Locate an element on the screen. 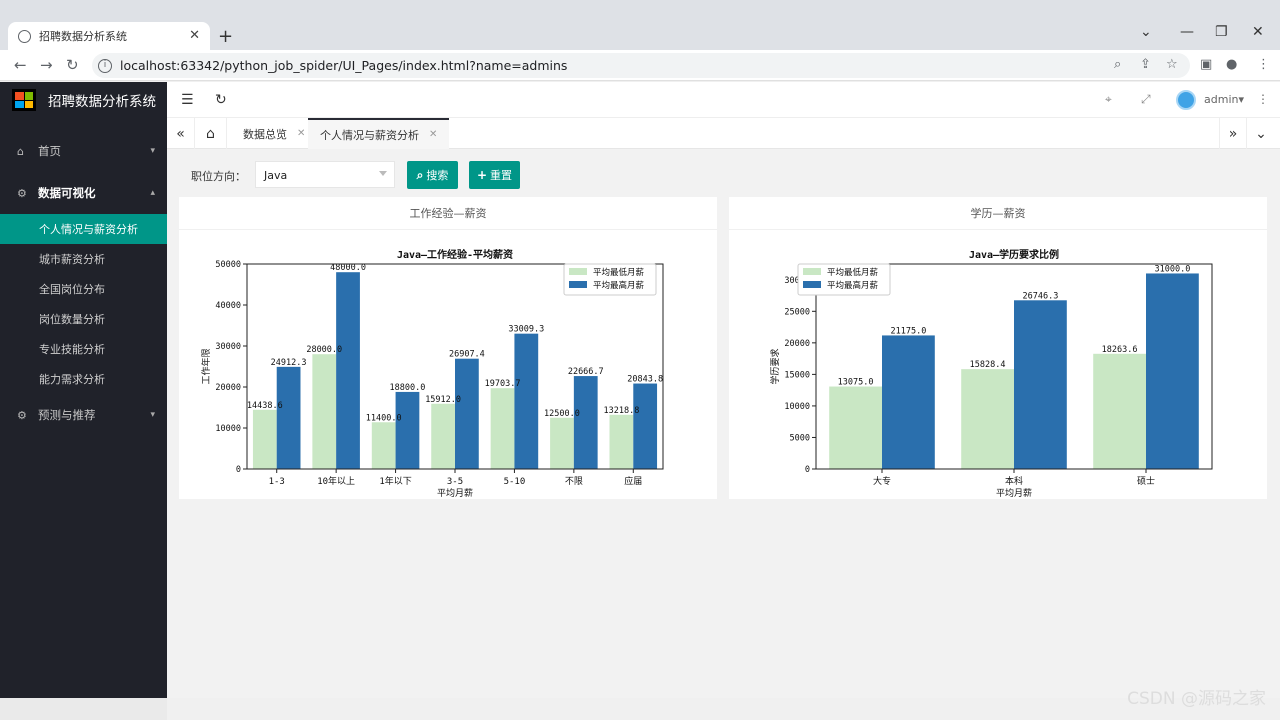 The height and width of the screenshot is (720, 1280). bottom-strip is located at coordinates (83, 709).